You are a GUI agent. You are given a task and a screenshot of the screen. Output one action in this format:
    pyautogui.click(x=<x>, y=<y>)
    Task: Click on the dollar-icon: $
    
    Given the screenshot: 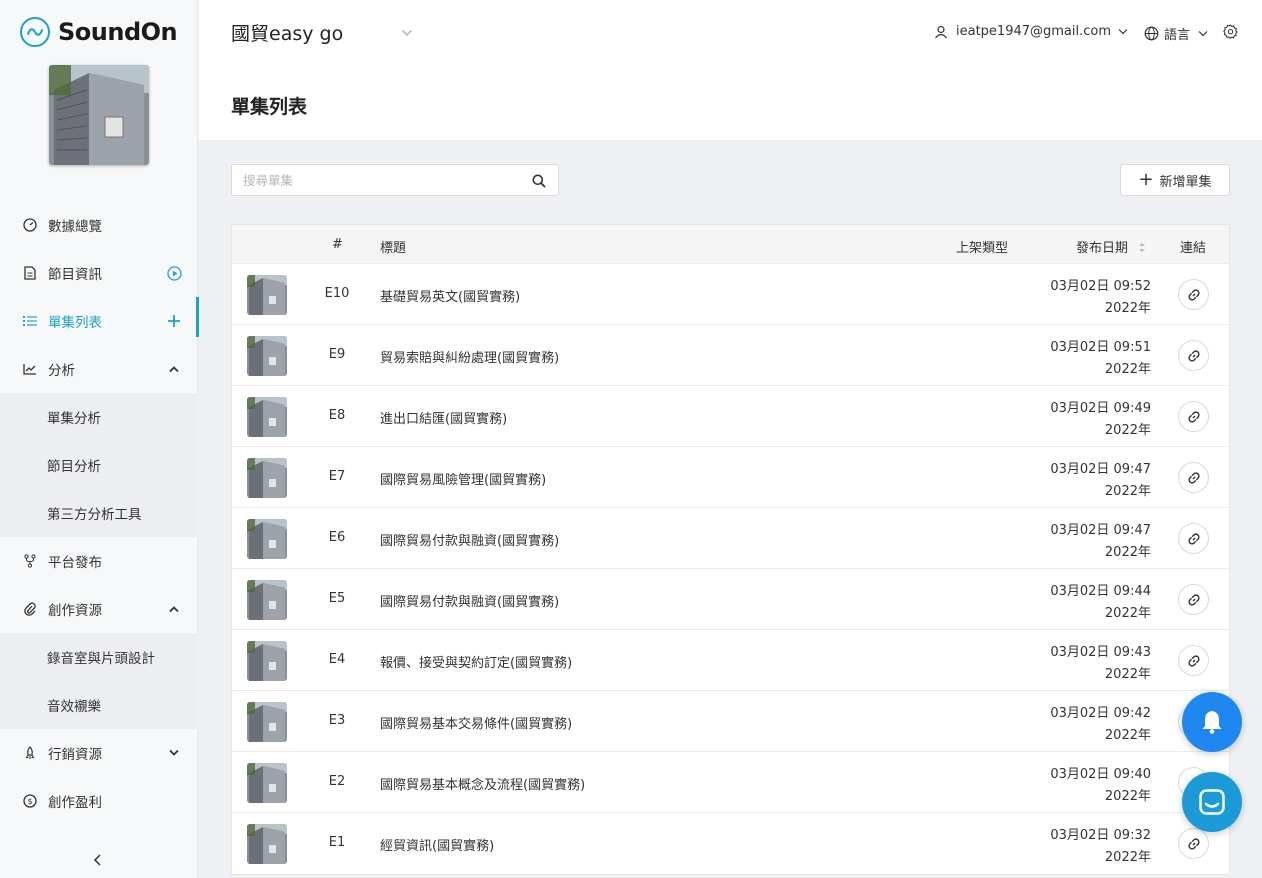 What is the action you would take?
    pyautogui.click(x=30, y=801)
    